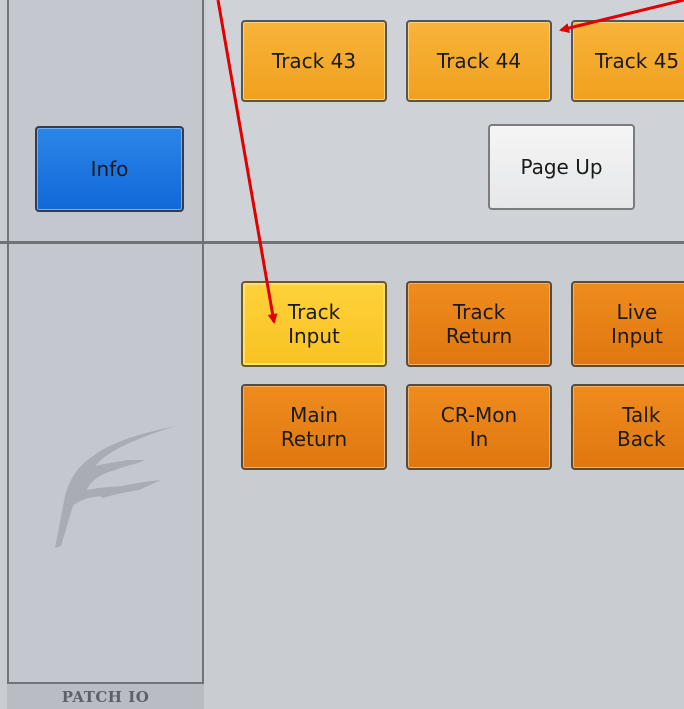 Image resolution: width=684 pixels, height=709 pixels. Describe the element at coordinates (637, 61) in the screenshot. I see `track-45-label: Track 45` at that location.